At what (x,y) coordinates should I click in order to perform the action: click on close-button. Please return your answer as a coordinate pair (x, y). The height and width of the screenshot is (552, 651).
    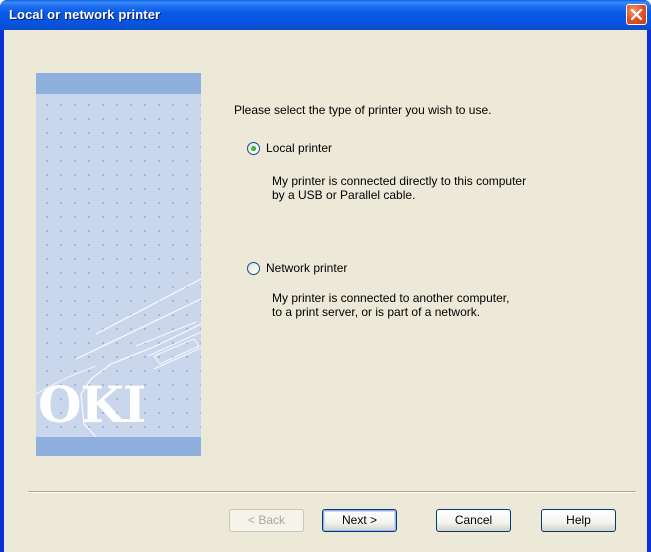
    Looking at the image, I should click on (636, 14).